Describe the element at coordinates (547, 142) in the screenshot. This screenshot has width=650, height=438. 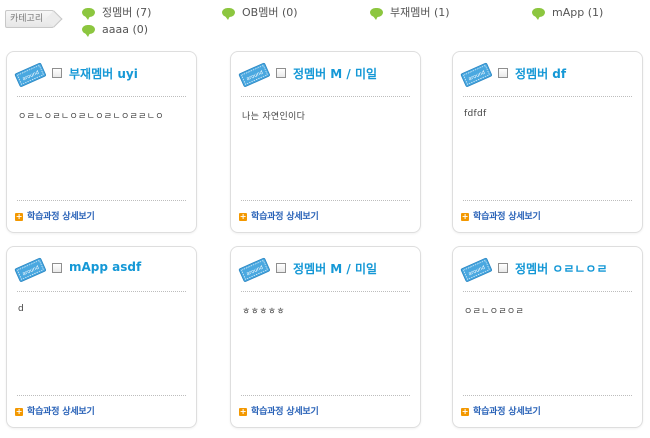
I see `member-card: around 정멤버 df fdfdf + 학습과정 상세보기` at that location.